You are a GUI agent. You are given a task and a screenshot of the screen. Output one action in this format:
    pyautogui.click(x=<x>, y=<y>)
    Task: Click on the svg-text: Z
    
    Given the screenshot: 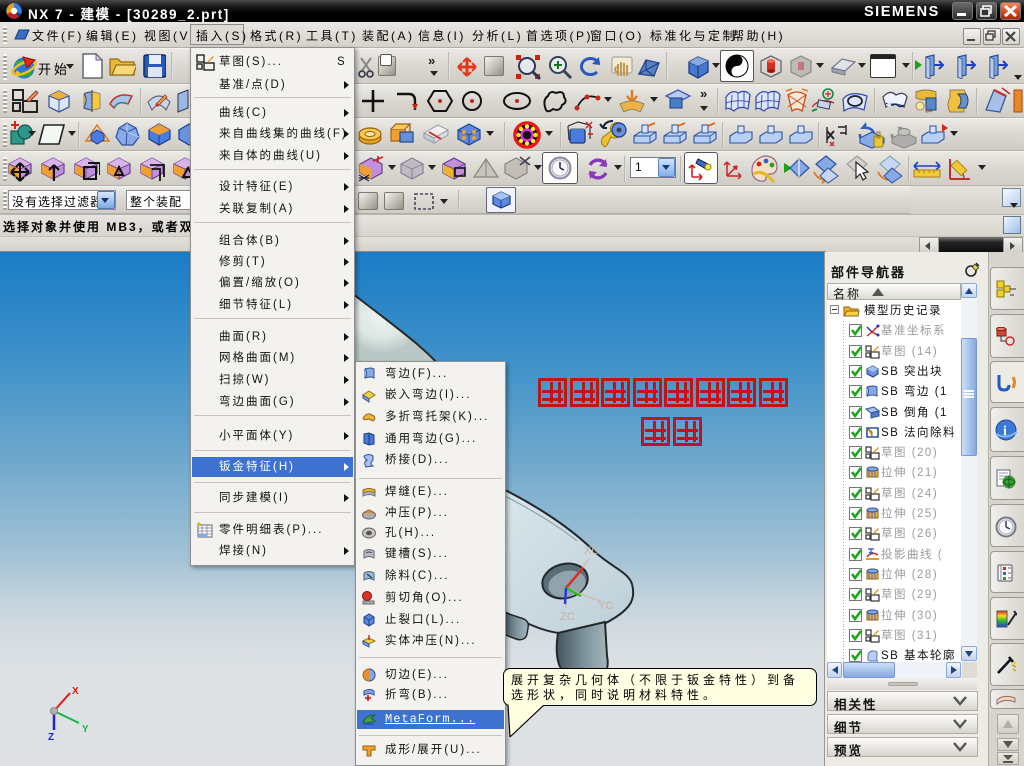 What is the action you would take?
    pyautogui.click(x=51, y=737)
    